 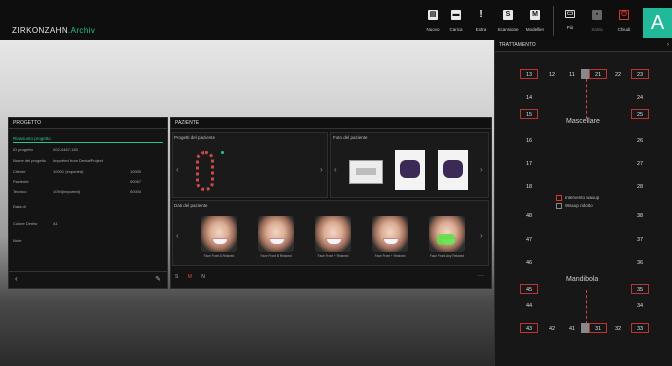 What do you see at coordinates (577, 198) in the screenshot?
I see `legend-waxup: Intervento waxup` at bounding box center [577, 198].